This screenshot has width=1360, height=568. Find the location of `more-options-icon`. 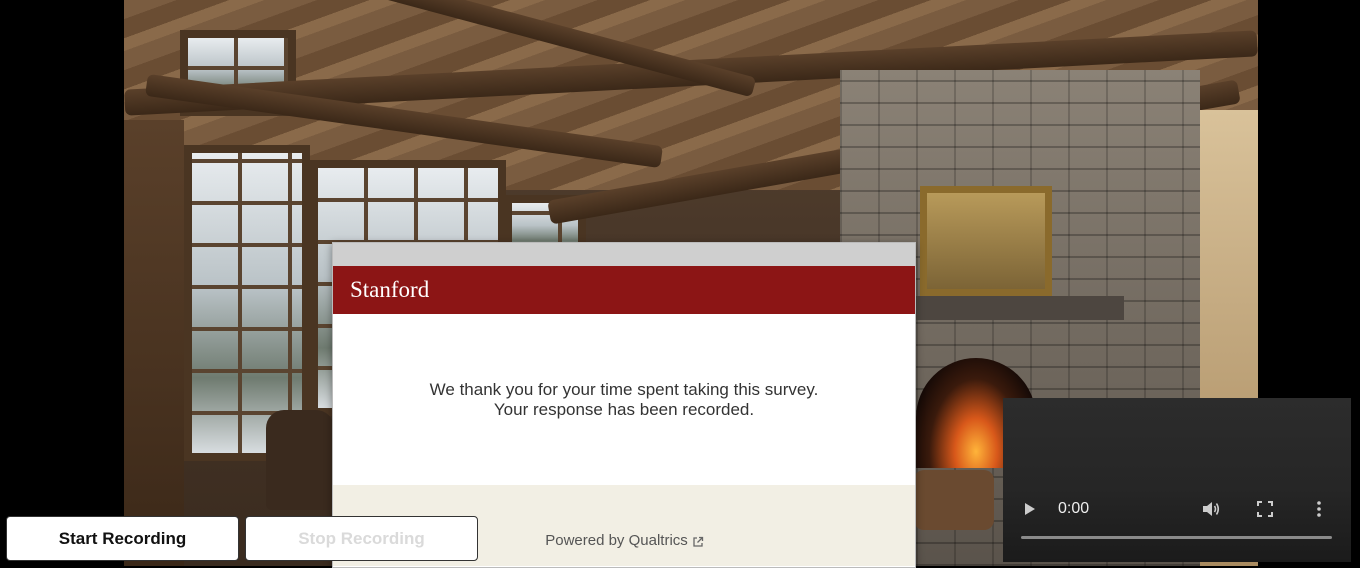

more-options-icon is located at coordinates (1319, 511).